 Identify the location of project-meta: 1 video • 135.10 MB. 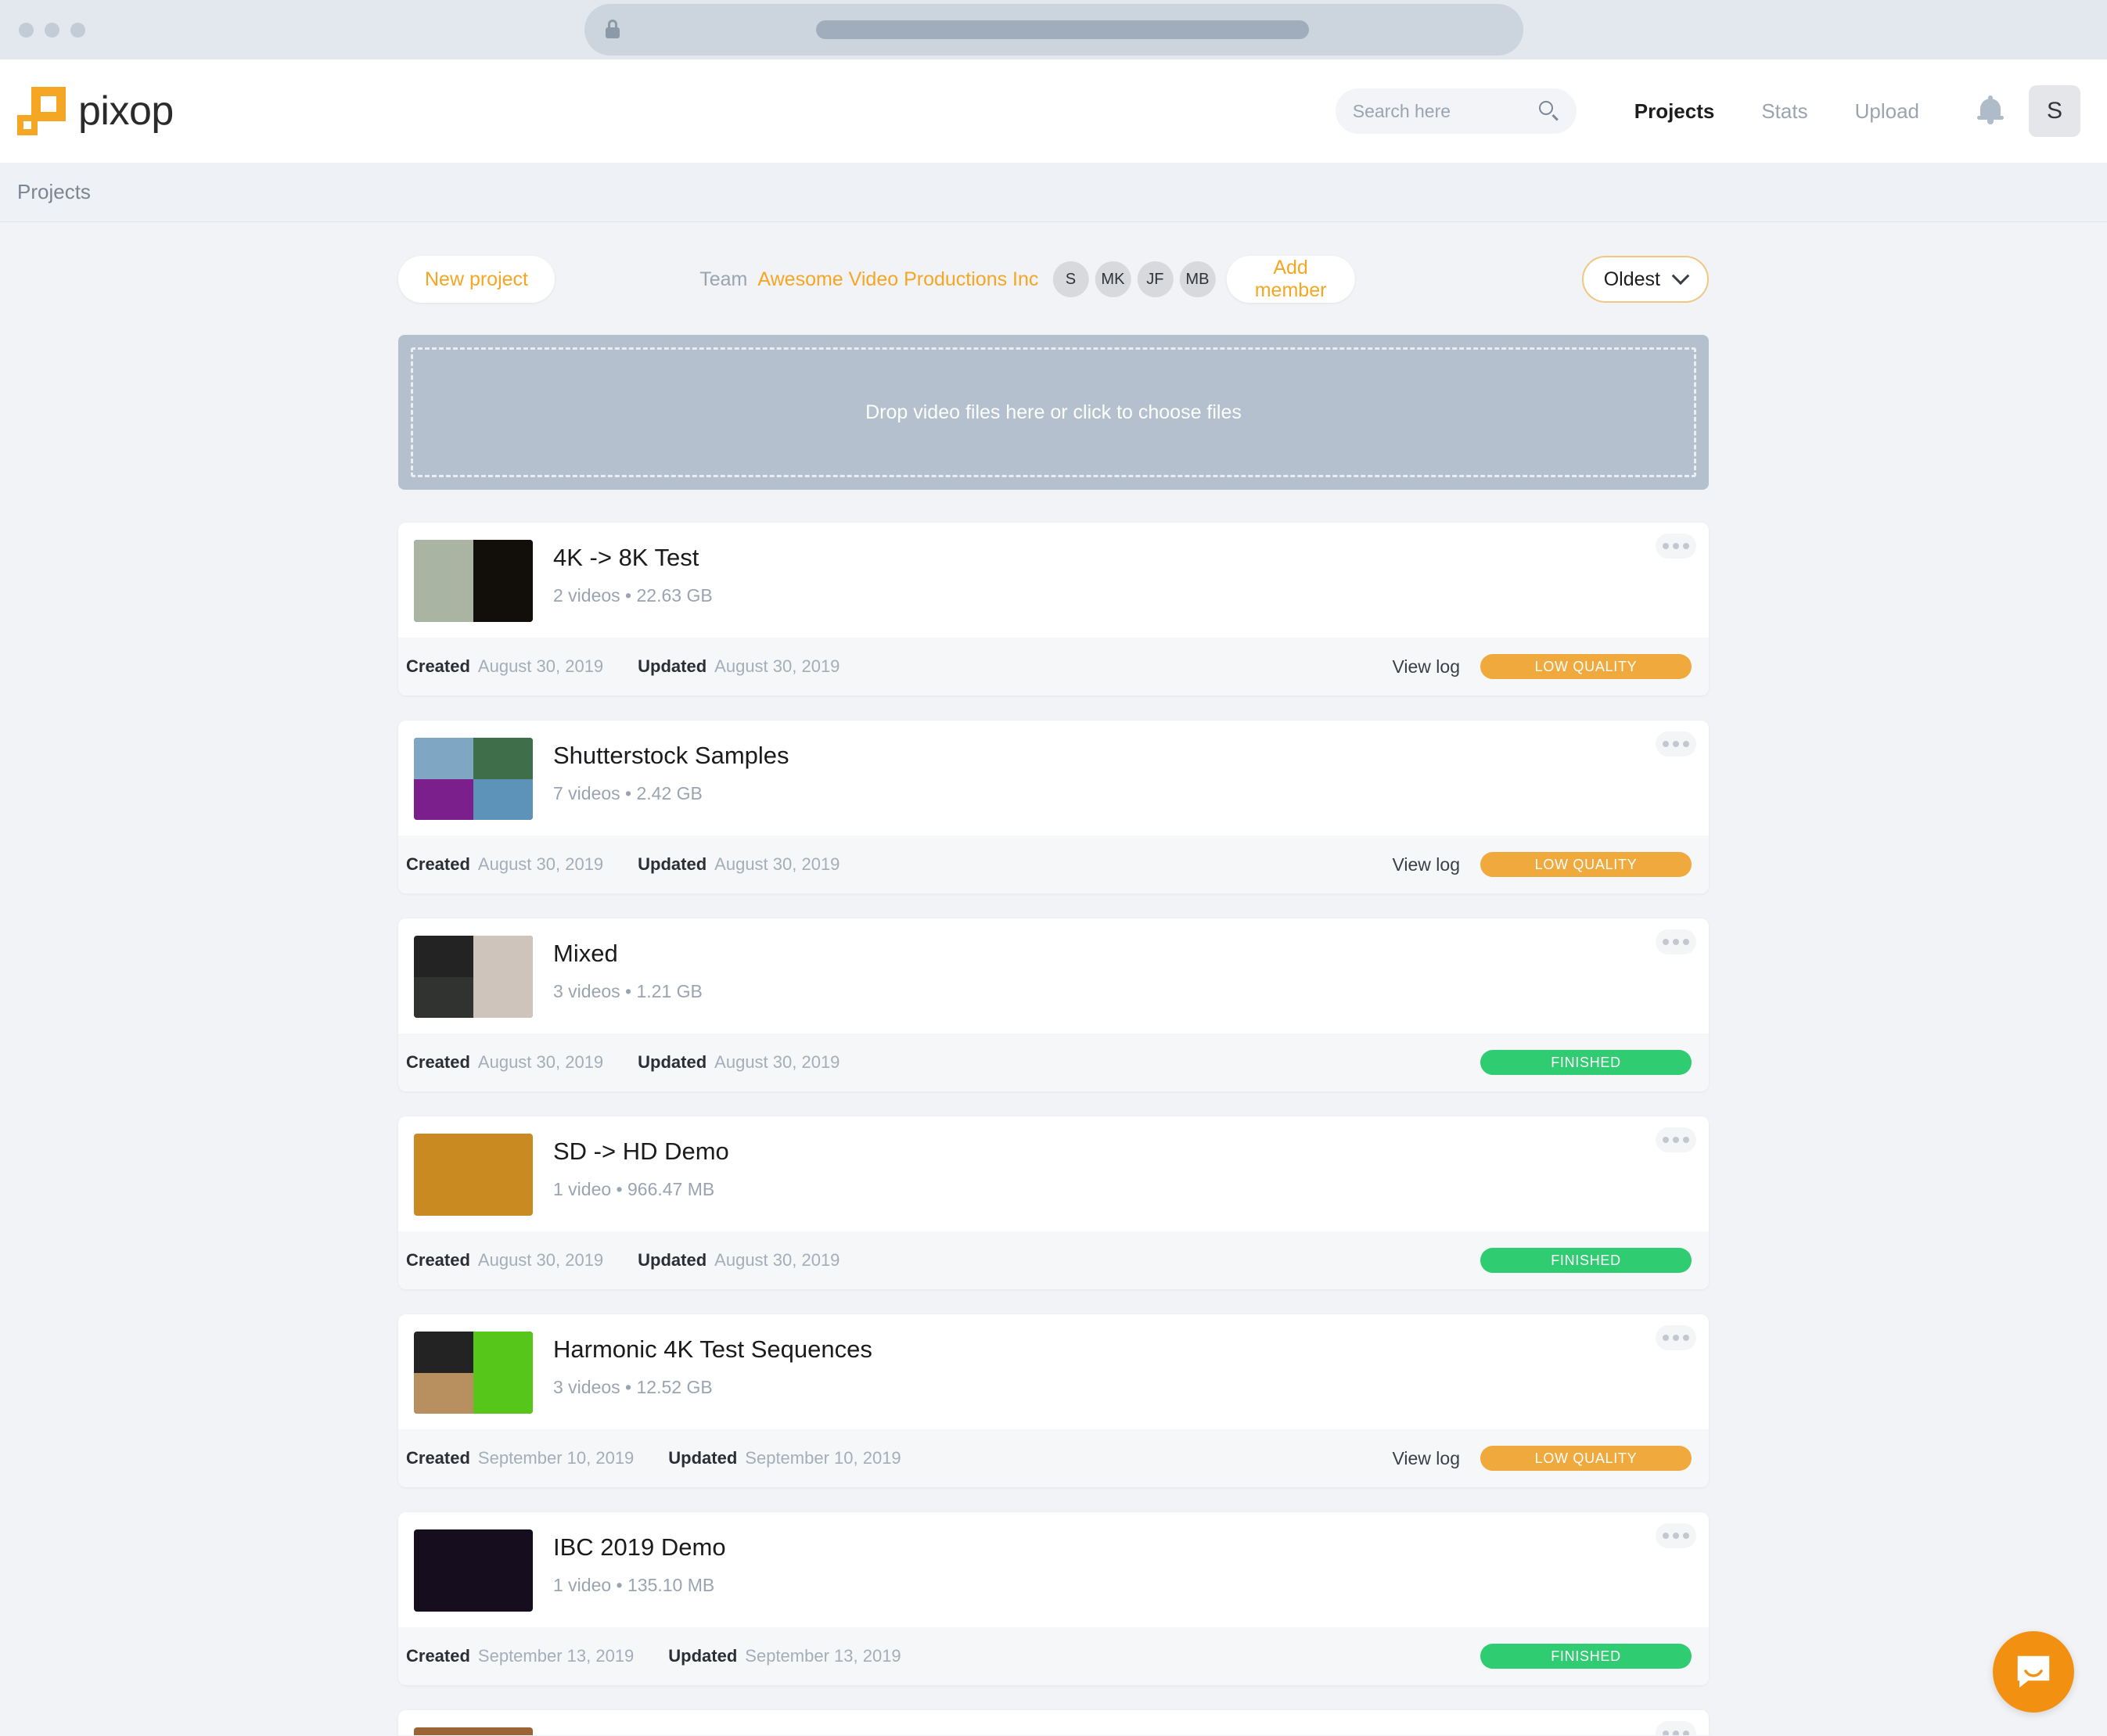
(634, 1586).